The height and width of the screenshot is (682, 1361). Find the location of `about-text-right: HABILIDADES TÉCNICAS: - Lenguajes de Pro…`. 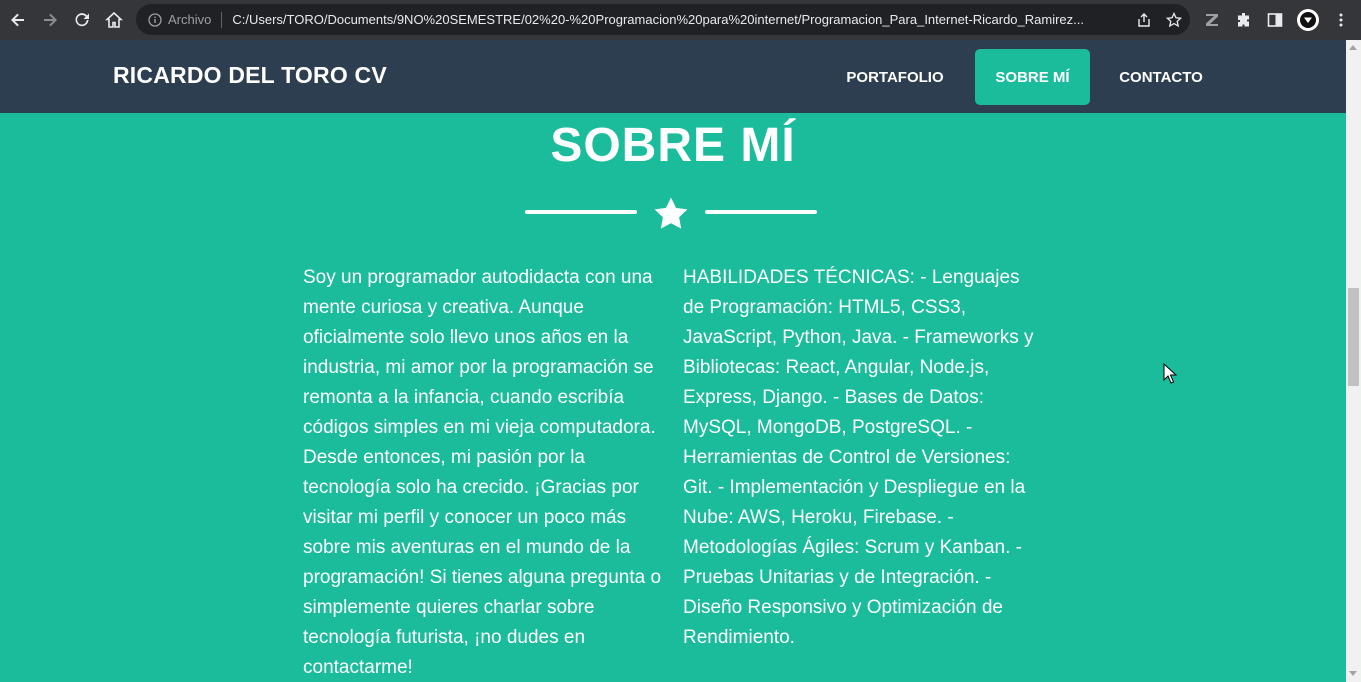

about-text-right: HABILIDADES TÉCNICAS: - Lenguajes de Pro… is located at coordinates (858, 457).